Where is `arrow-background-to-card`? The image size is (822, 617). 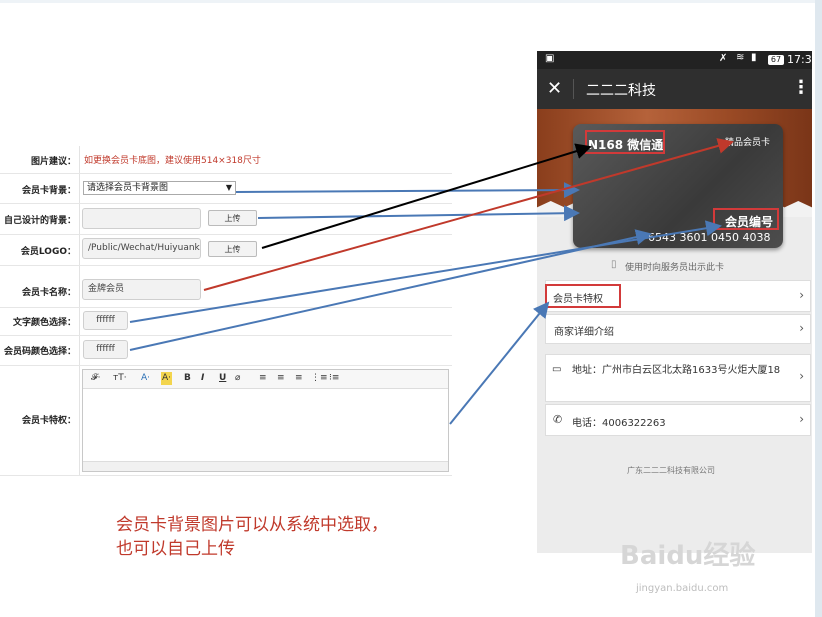 arrow-background-to-card is located at coordinates (407, 190).